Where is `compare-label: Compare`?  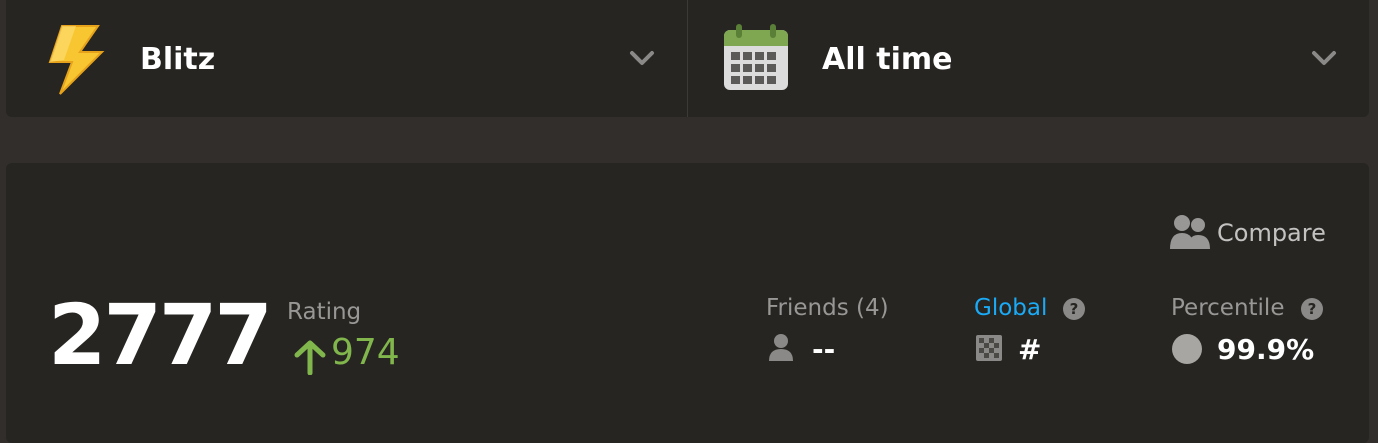
compare-label: Compare is located at coordinates (1271, 233).